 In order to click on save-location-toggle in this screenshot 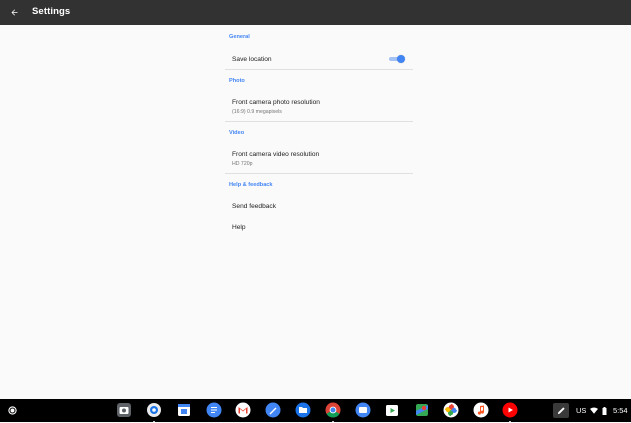, I will do `click(397, 59)`.